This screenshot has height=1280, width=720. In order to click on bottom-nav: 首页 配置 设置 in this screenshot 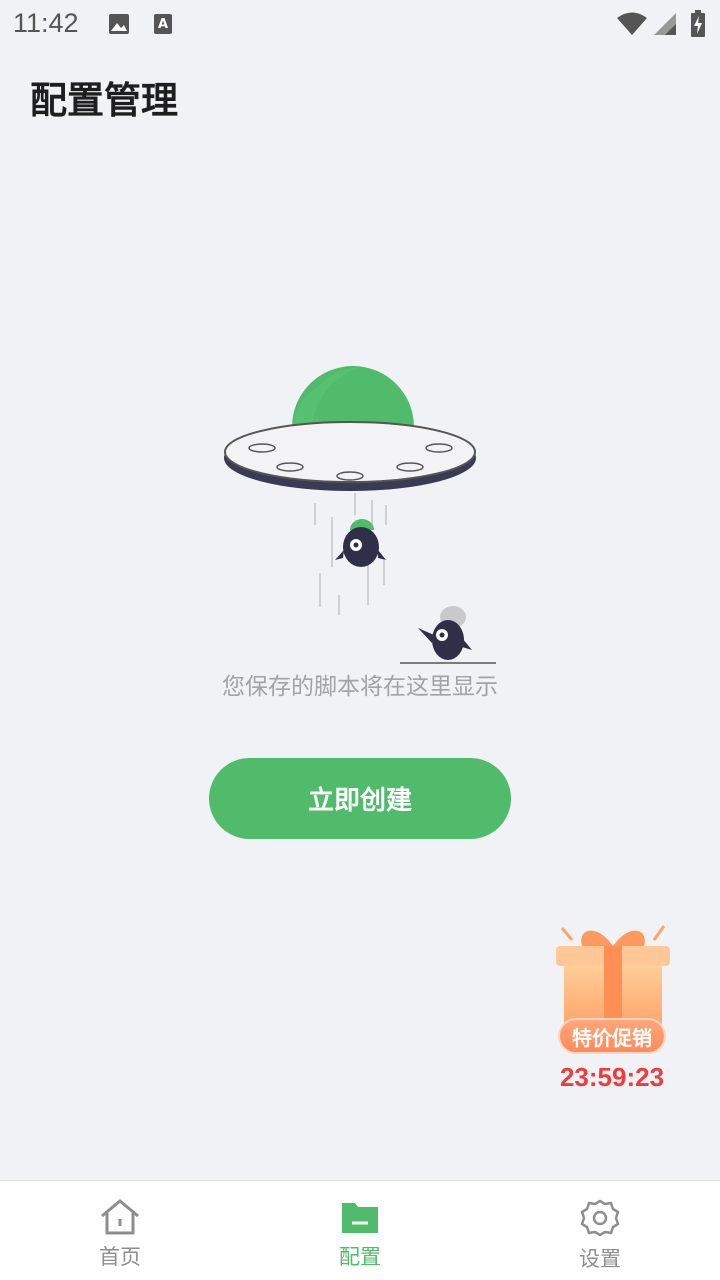, I will do `click(360, 1230)`.